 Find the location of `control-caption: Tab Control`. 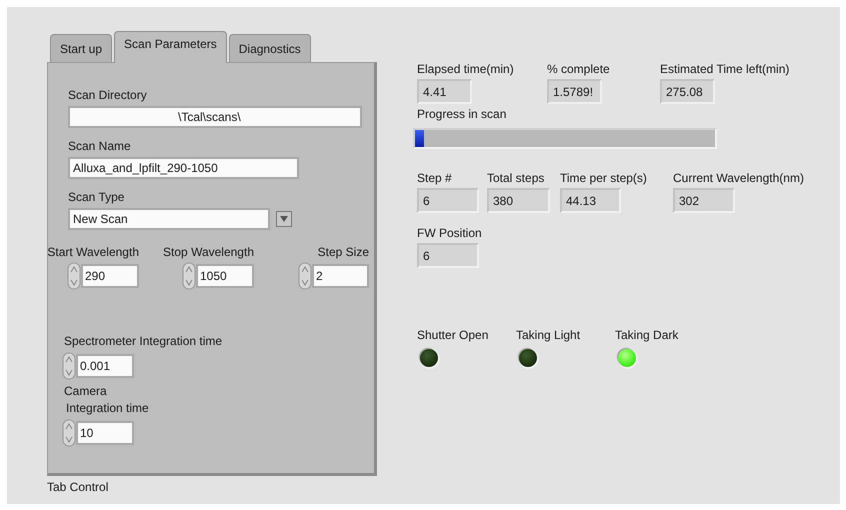

control-caption: Tab Control is located at coordinates (78, 487).